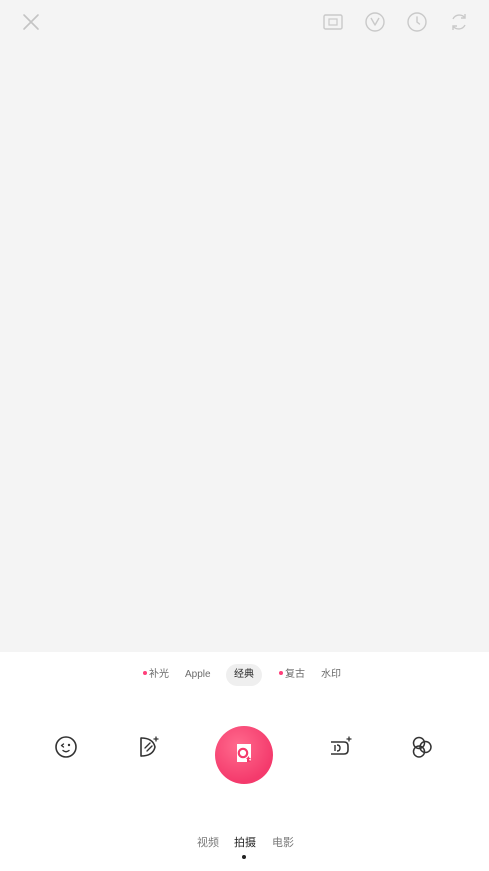 This screenshot has width=489, height=871. Describe the element at coordinates (375, 22) in the screenshot. I see `beauty-icon` at that location.